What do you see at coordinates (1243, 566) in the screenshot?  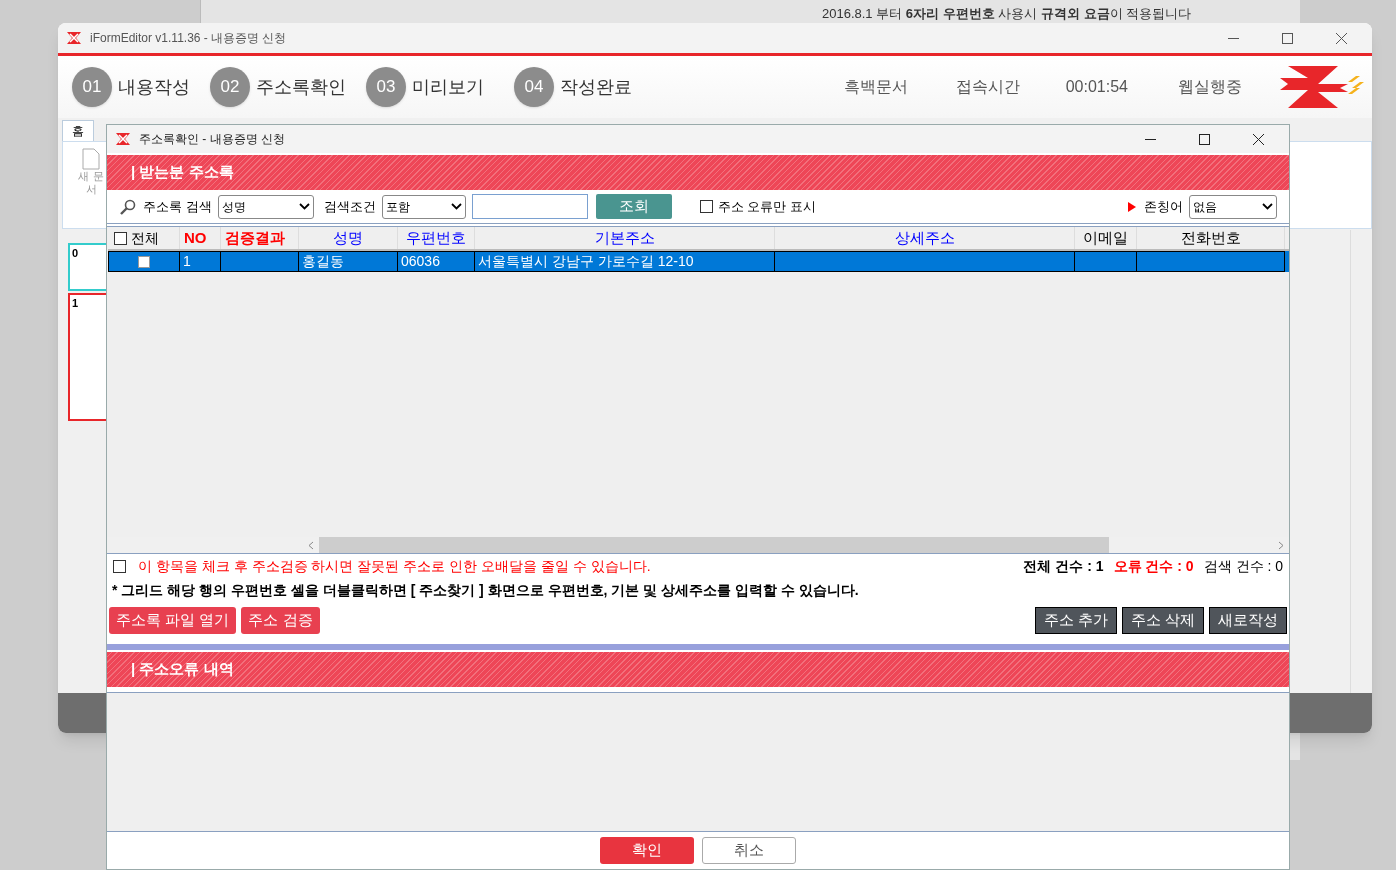 I see `search-count: 검색 건수 : 0` at bounding box center [1243, 566].